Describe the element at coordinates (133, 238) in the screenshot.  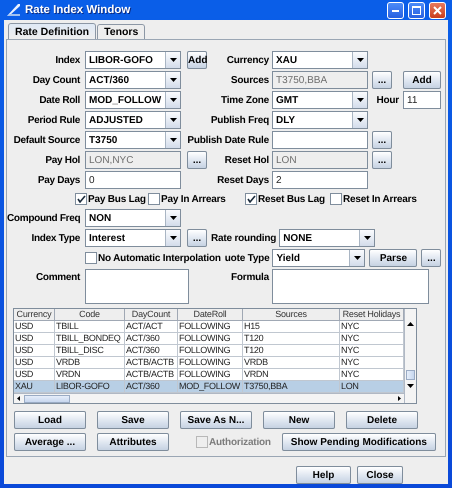
I see `dropdown: Interest` at that location.